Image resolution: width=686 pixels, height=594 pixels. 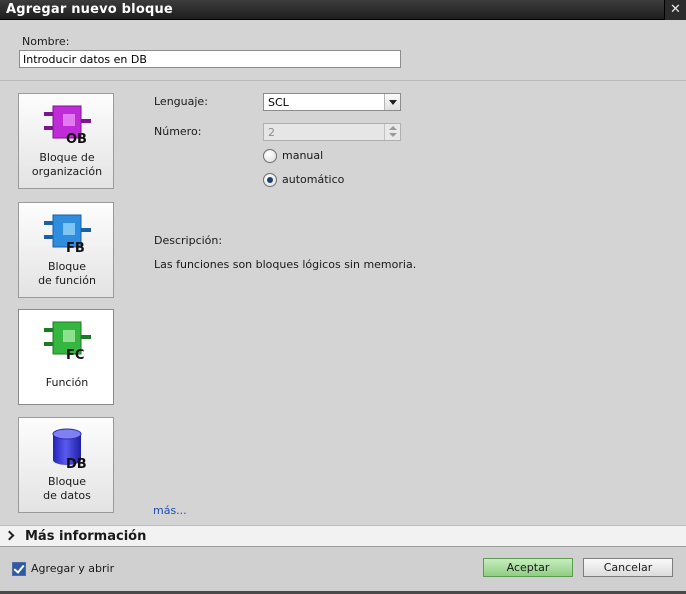 I want to click on radio-manual-label: manual, so click(x=303, y=155).